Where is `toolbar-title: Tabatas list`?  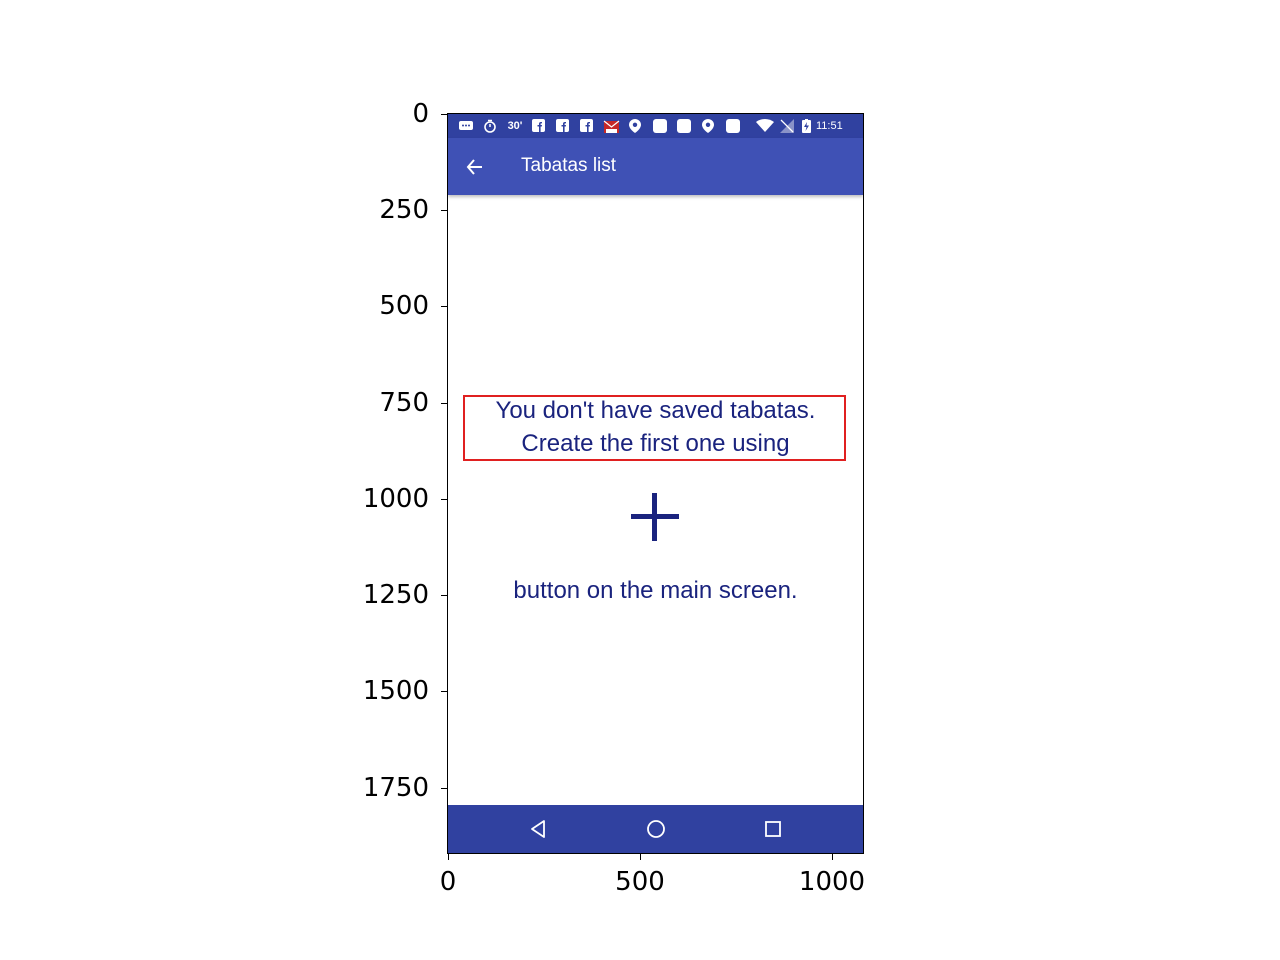 toolbar-title: Tabatas list is located at coordinates (569, 165).